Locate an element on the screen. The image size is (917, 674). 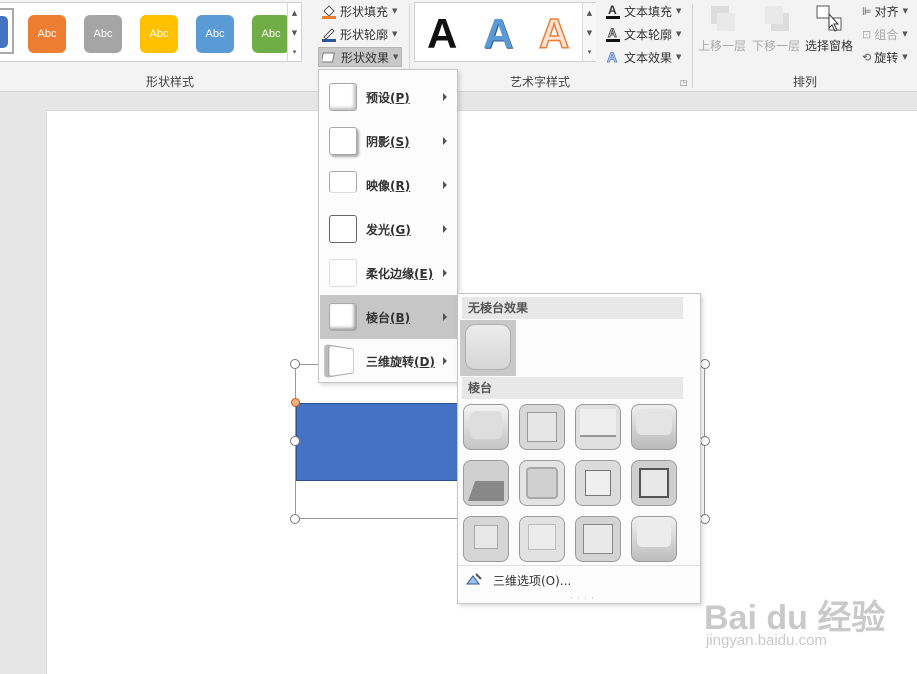
text-effects-label: 文本效果 is located at coordinates (648, 57).